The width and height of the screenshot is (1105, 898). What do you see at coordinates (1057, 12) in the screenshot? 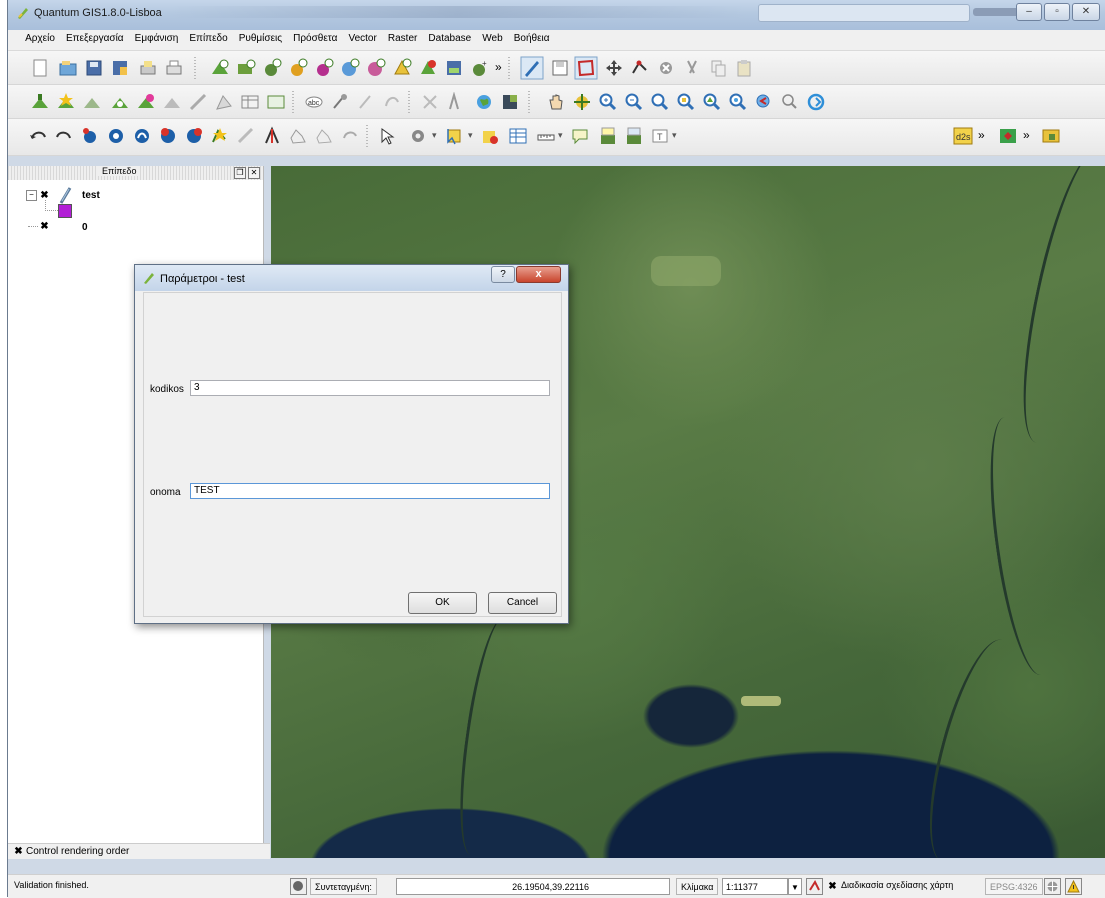
I see `maximize-button: ▫` at bounding box center [1057, 12].